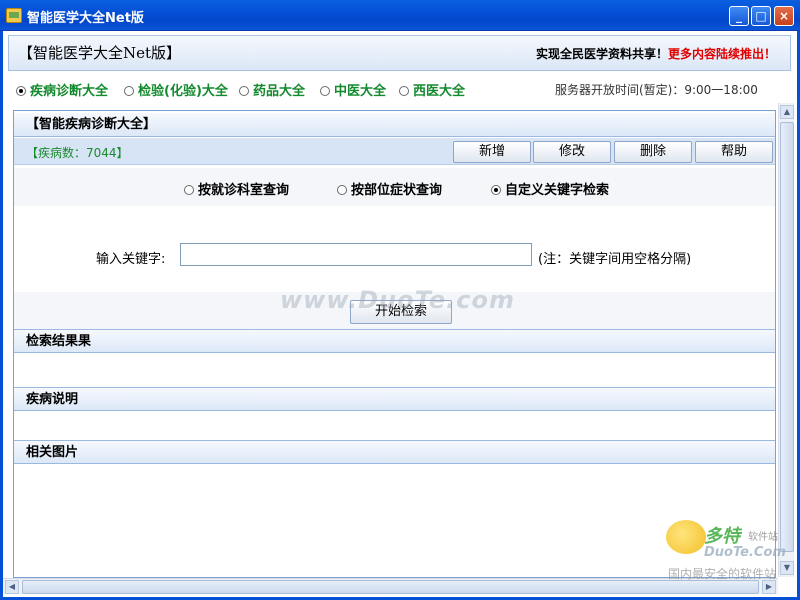 Image resolution: width=800 pixels, height=600 pixels. What do you see at coordinates (279, 91) in the screenshot?
I see `nav-item-label: 药品大全` at bounding box center [279, 91].